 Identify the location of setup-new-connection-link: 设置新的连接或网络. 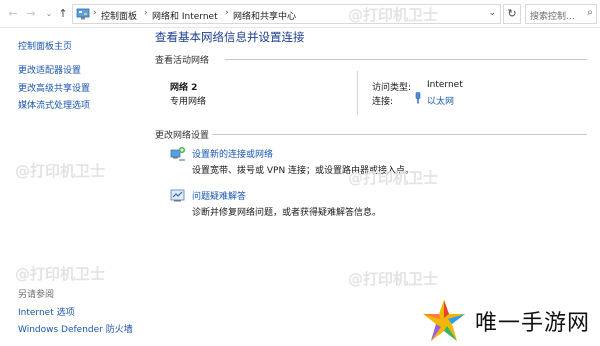
(232, 153).